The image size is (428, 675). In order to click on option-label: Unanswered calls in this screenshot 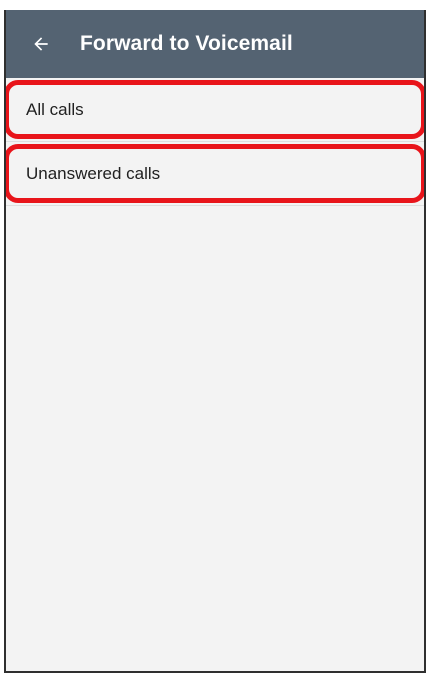, I will do `click(93, 173)`.